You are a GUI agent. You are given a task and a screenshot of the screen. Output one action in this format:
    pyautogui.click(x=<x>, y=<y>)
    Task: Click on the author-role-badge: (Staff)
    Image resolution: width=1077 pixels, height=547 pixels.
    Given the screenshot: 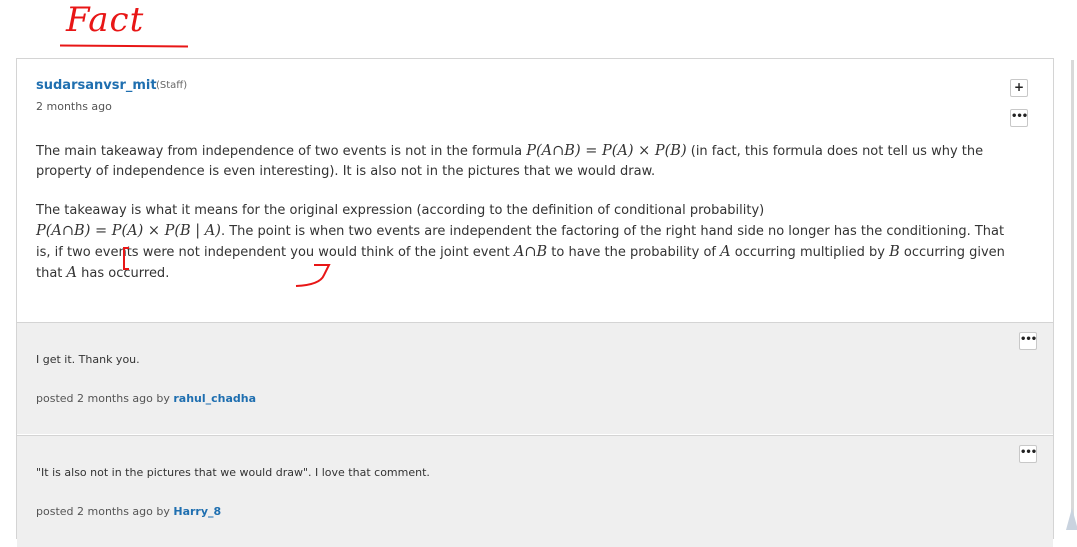 What is the action you would take?
    pyautogui.click(x=172, y=85)
    